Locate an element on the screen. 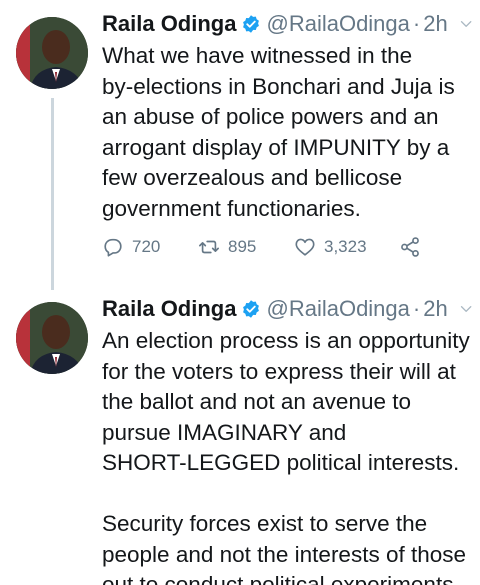 This screenshot has width=480, height=585. thread-connector-line is located at coordinates (52, 194).